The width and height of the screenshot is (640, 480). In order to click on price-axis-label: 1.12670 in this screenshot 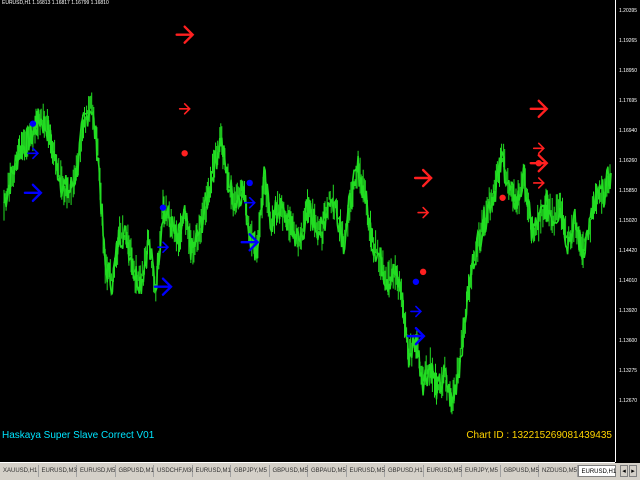, I will do `click(628, 401)`.